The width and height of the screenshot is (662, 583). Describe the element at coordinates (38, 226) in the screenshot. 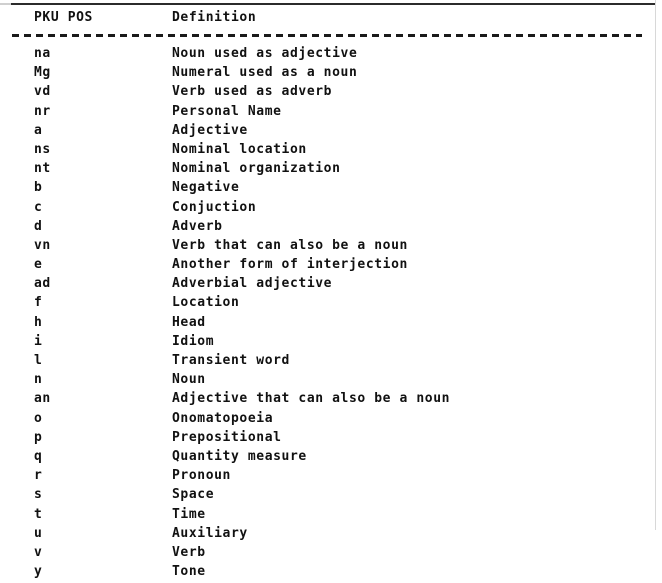

I see `pos-code-cell: d` at that location.